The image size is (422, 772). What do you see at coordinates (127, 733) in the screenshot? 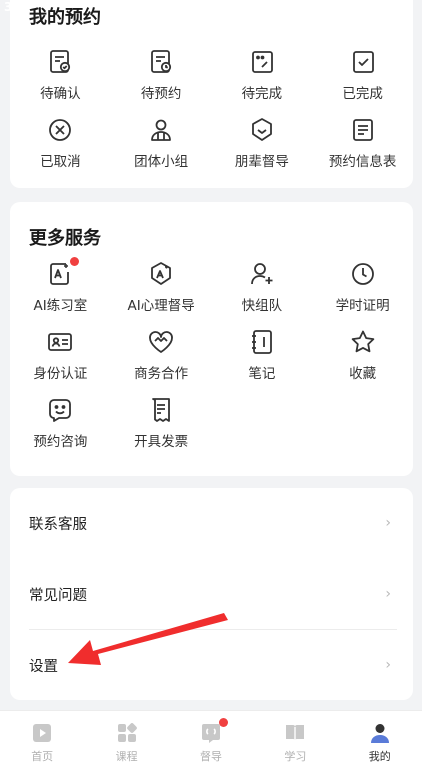
I see `courses-icon` at bounding box center [127, 733].